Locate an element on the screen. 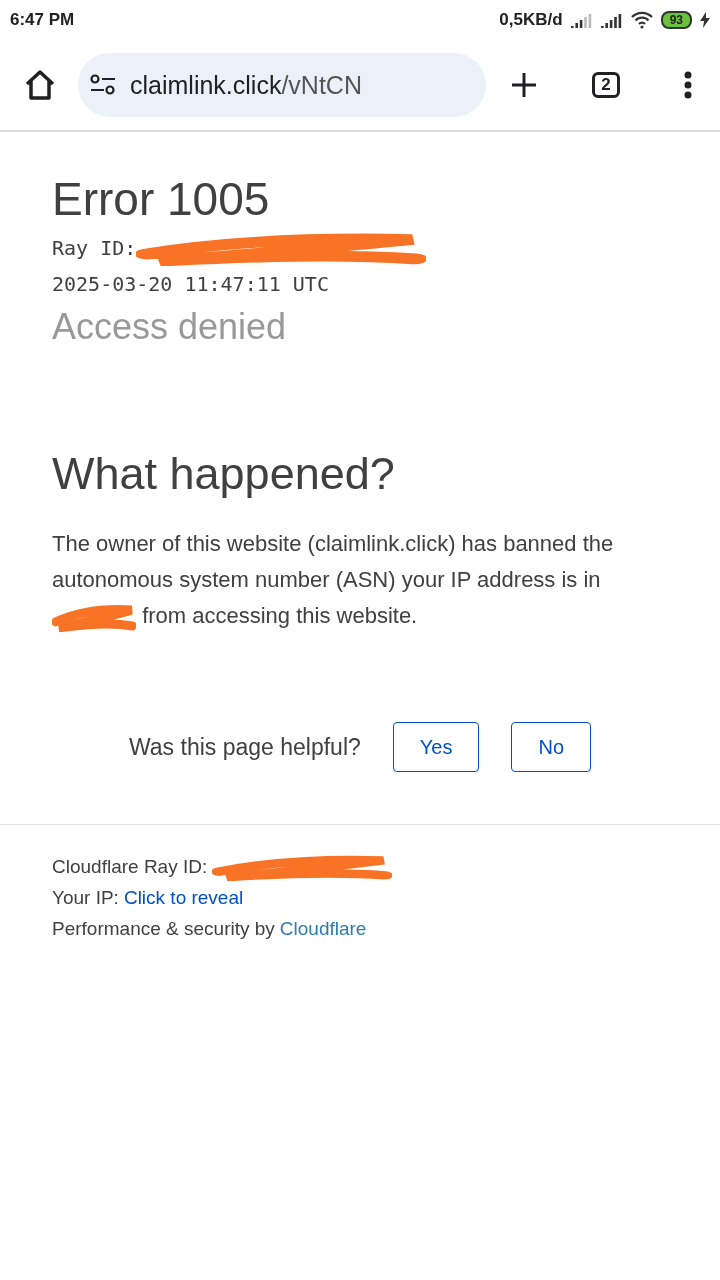 Image resolution: width=720 pixels, height=1280 pixels. data-rate: 0,5KB/d is located at coordinates (531, 20).